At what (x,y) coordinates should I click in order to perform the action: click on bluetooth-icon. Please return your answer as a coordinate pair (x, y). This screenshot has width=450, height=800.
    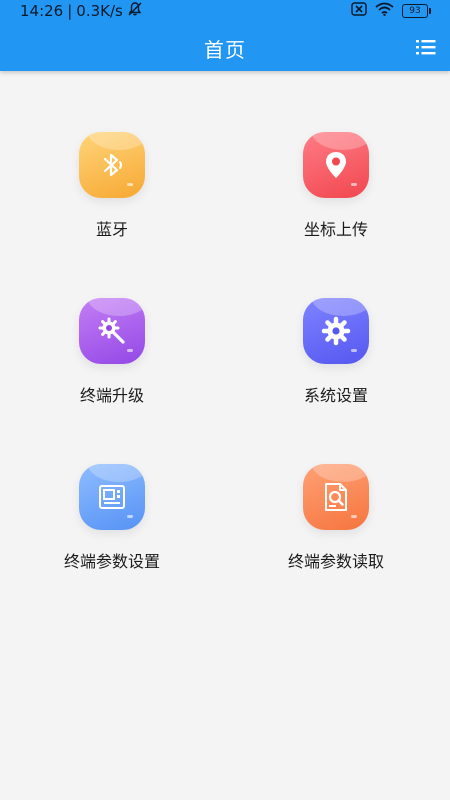
    Looking at the image, I should click on (112, 165).